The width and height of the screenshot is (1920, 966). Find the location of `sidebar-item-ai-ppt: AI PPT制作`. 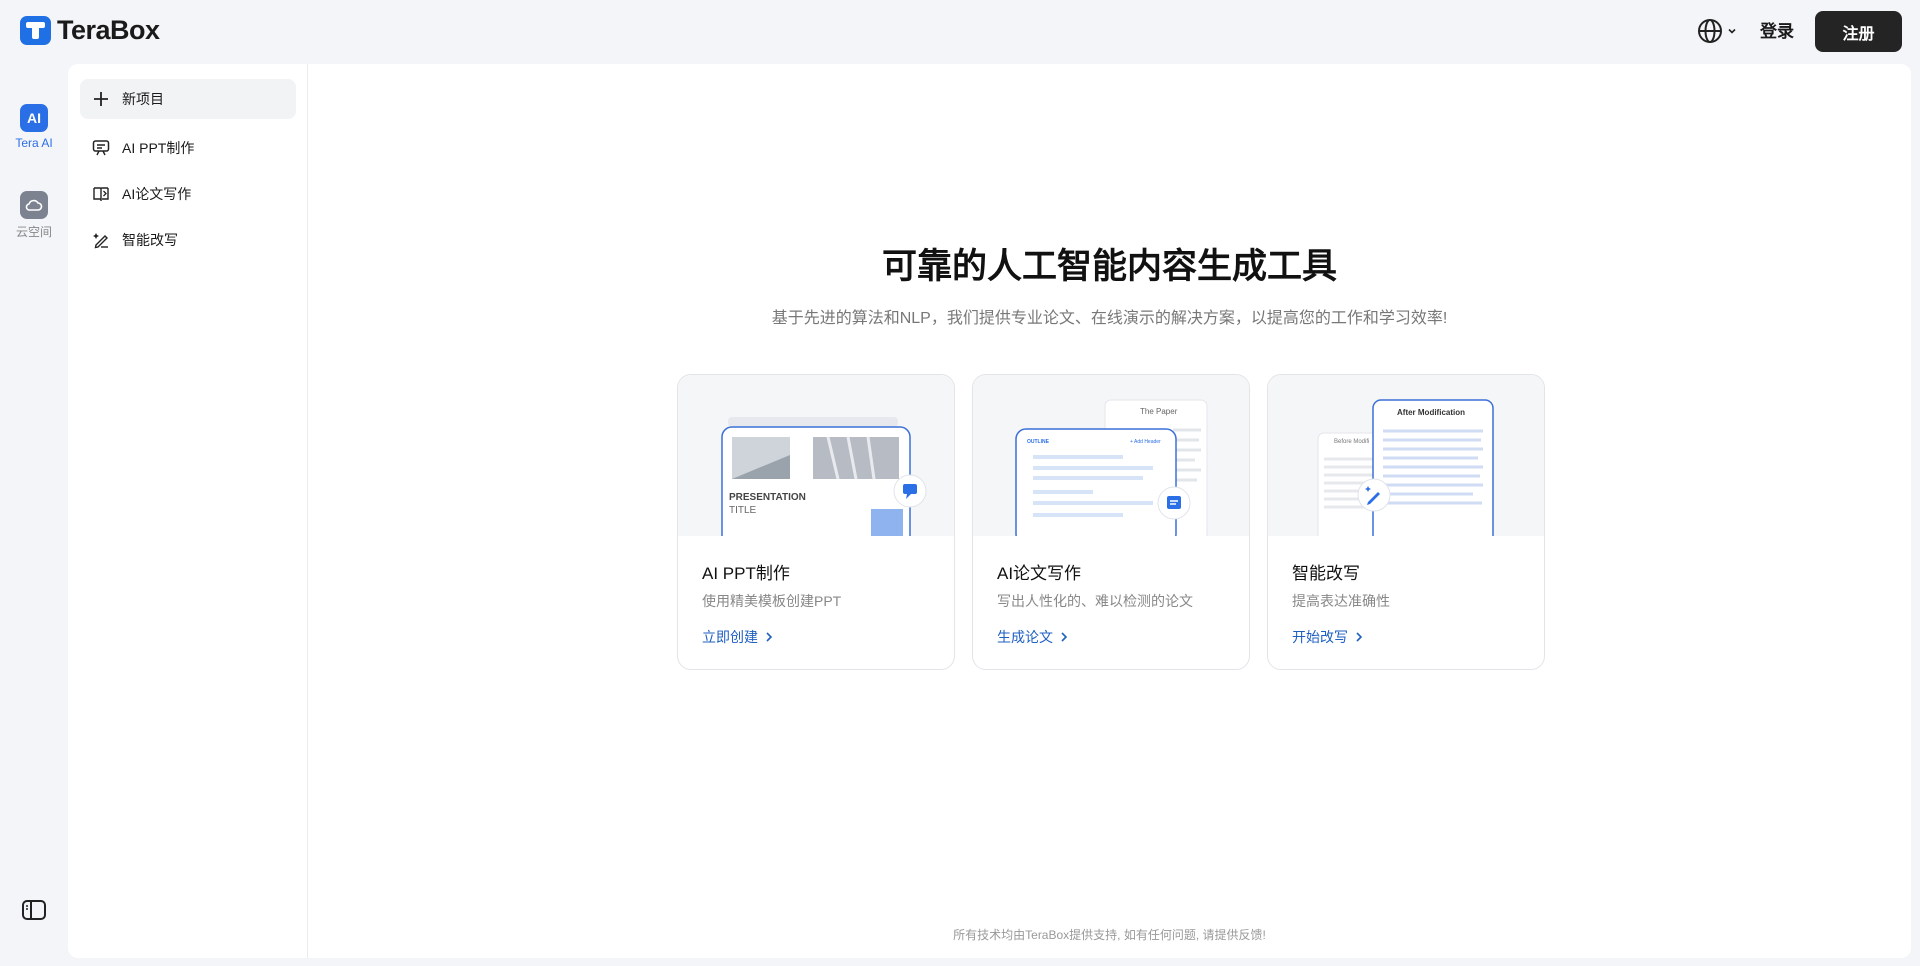

sidebar-item-ai-ppt: AI PPT制作 is located at coordinates (188, 148).